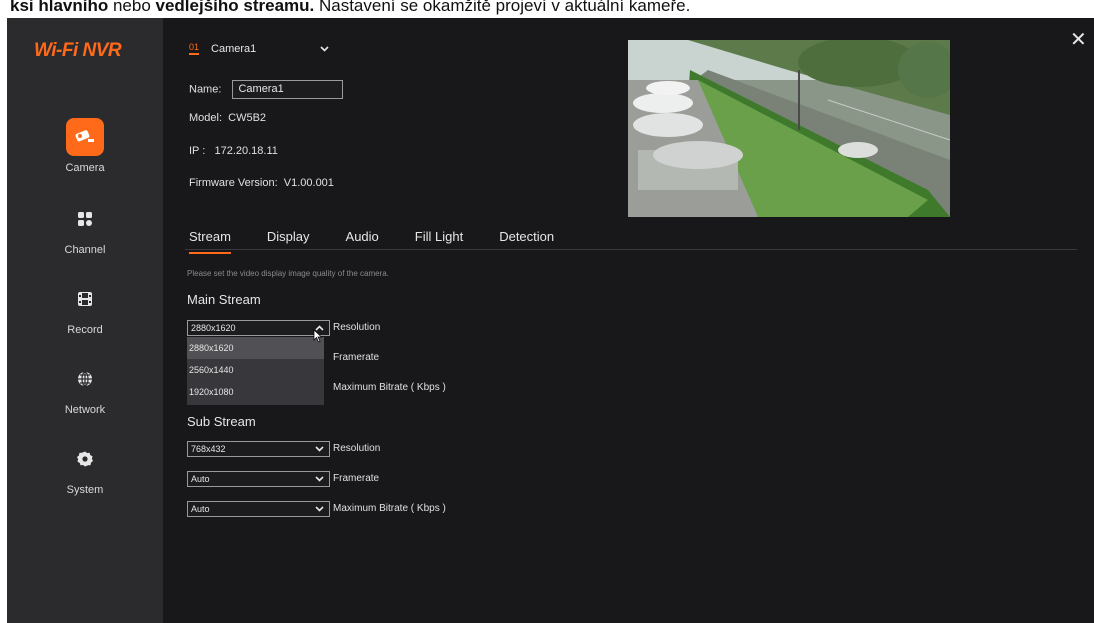 The height and width of the screenshot is (623, 1094). What do you see at coordinates (1078, 40) in the screenshot?
I see `close-icon: ✕` at bounding box center [1078, 40].